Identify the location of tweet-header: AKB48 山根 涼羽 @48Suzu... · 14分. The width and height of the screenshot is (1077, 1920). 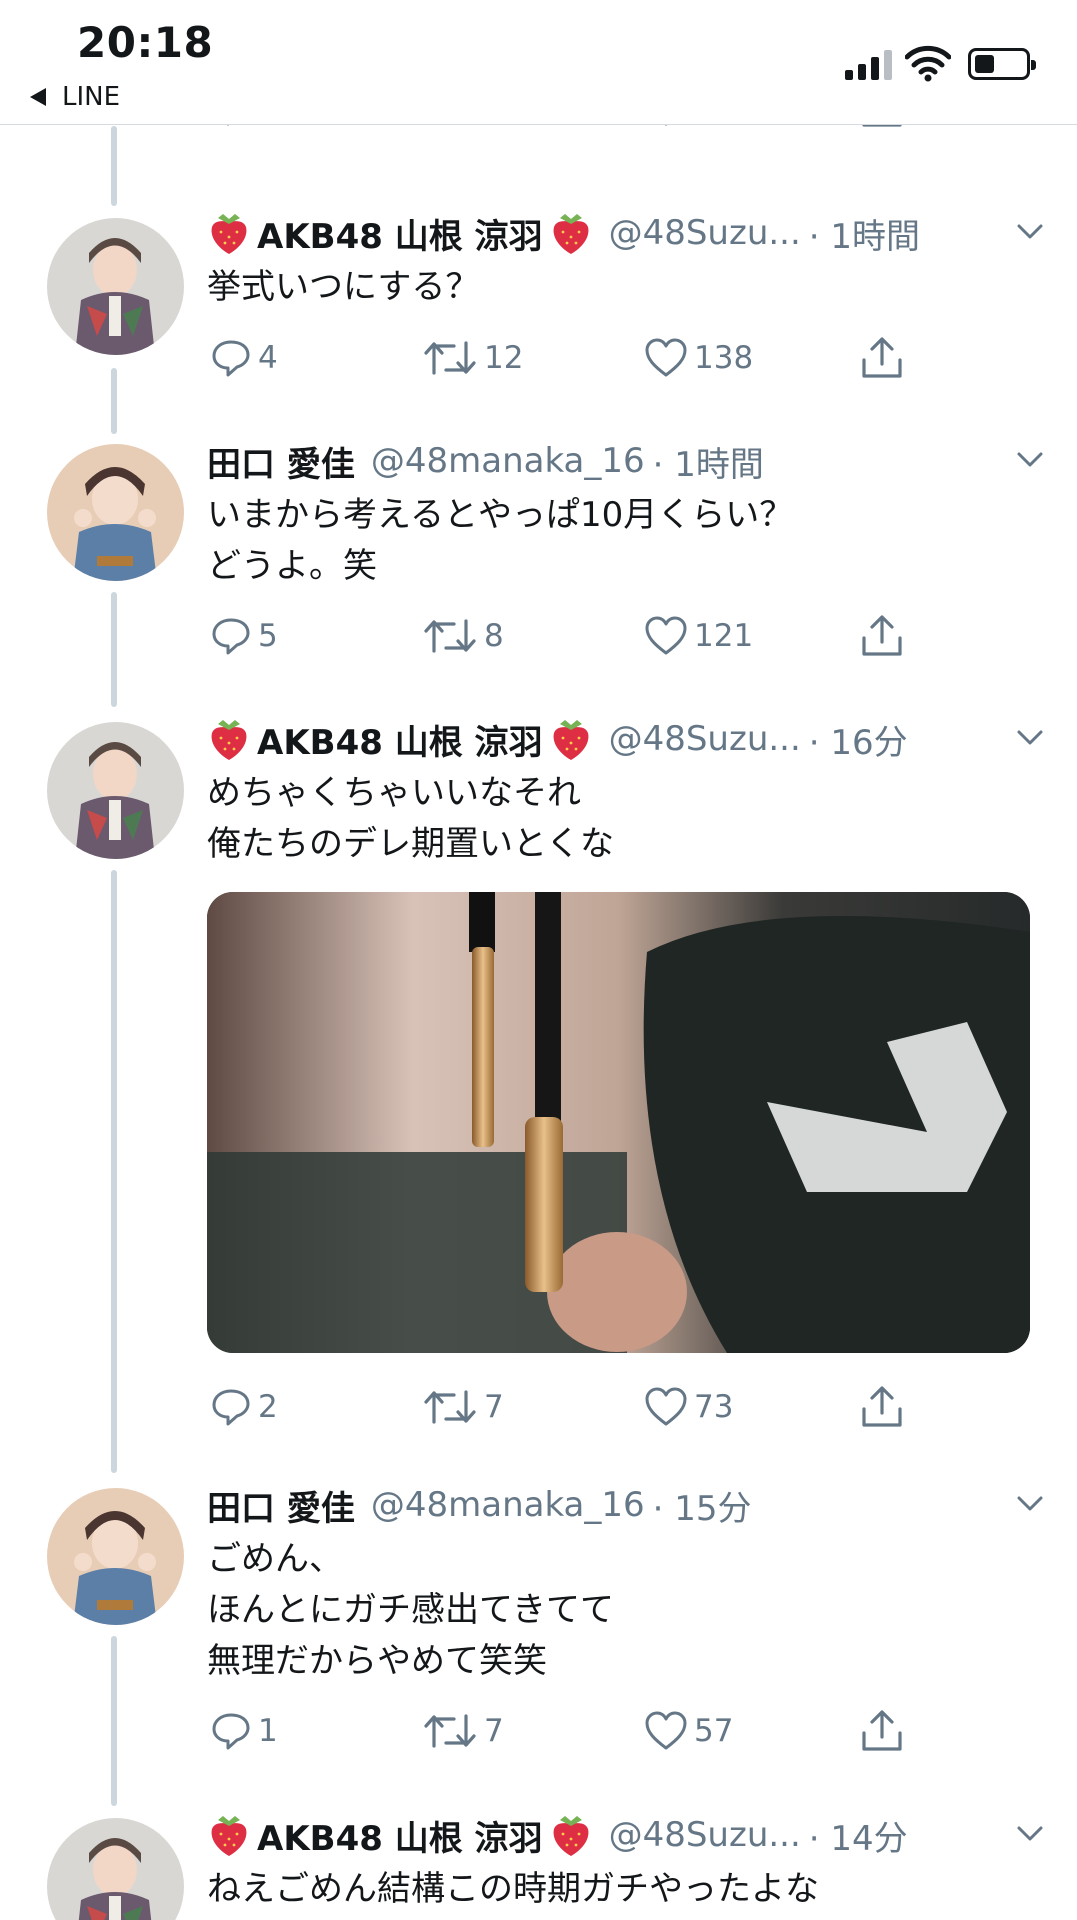
(622, 1835).